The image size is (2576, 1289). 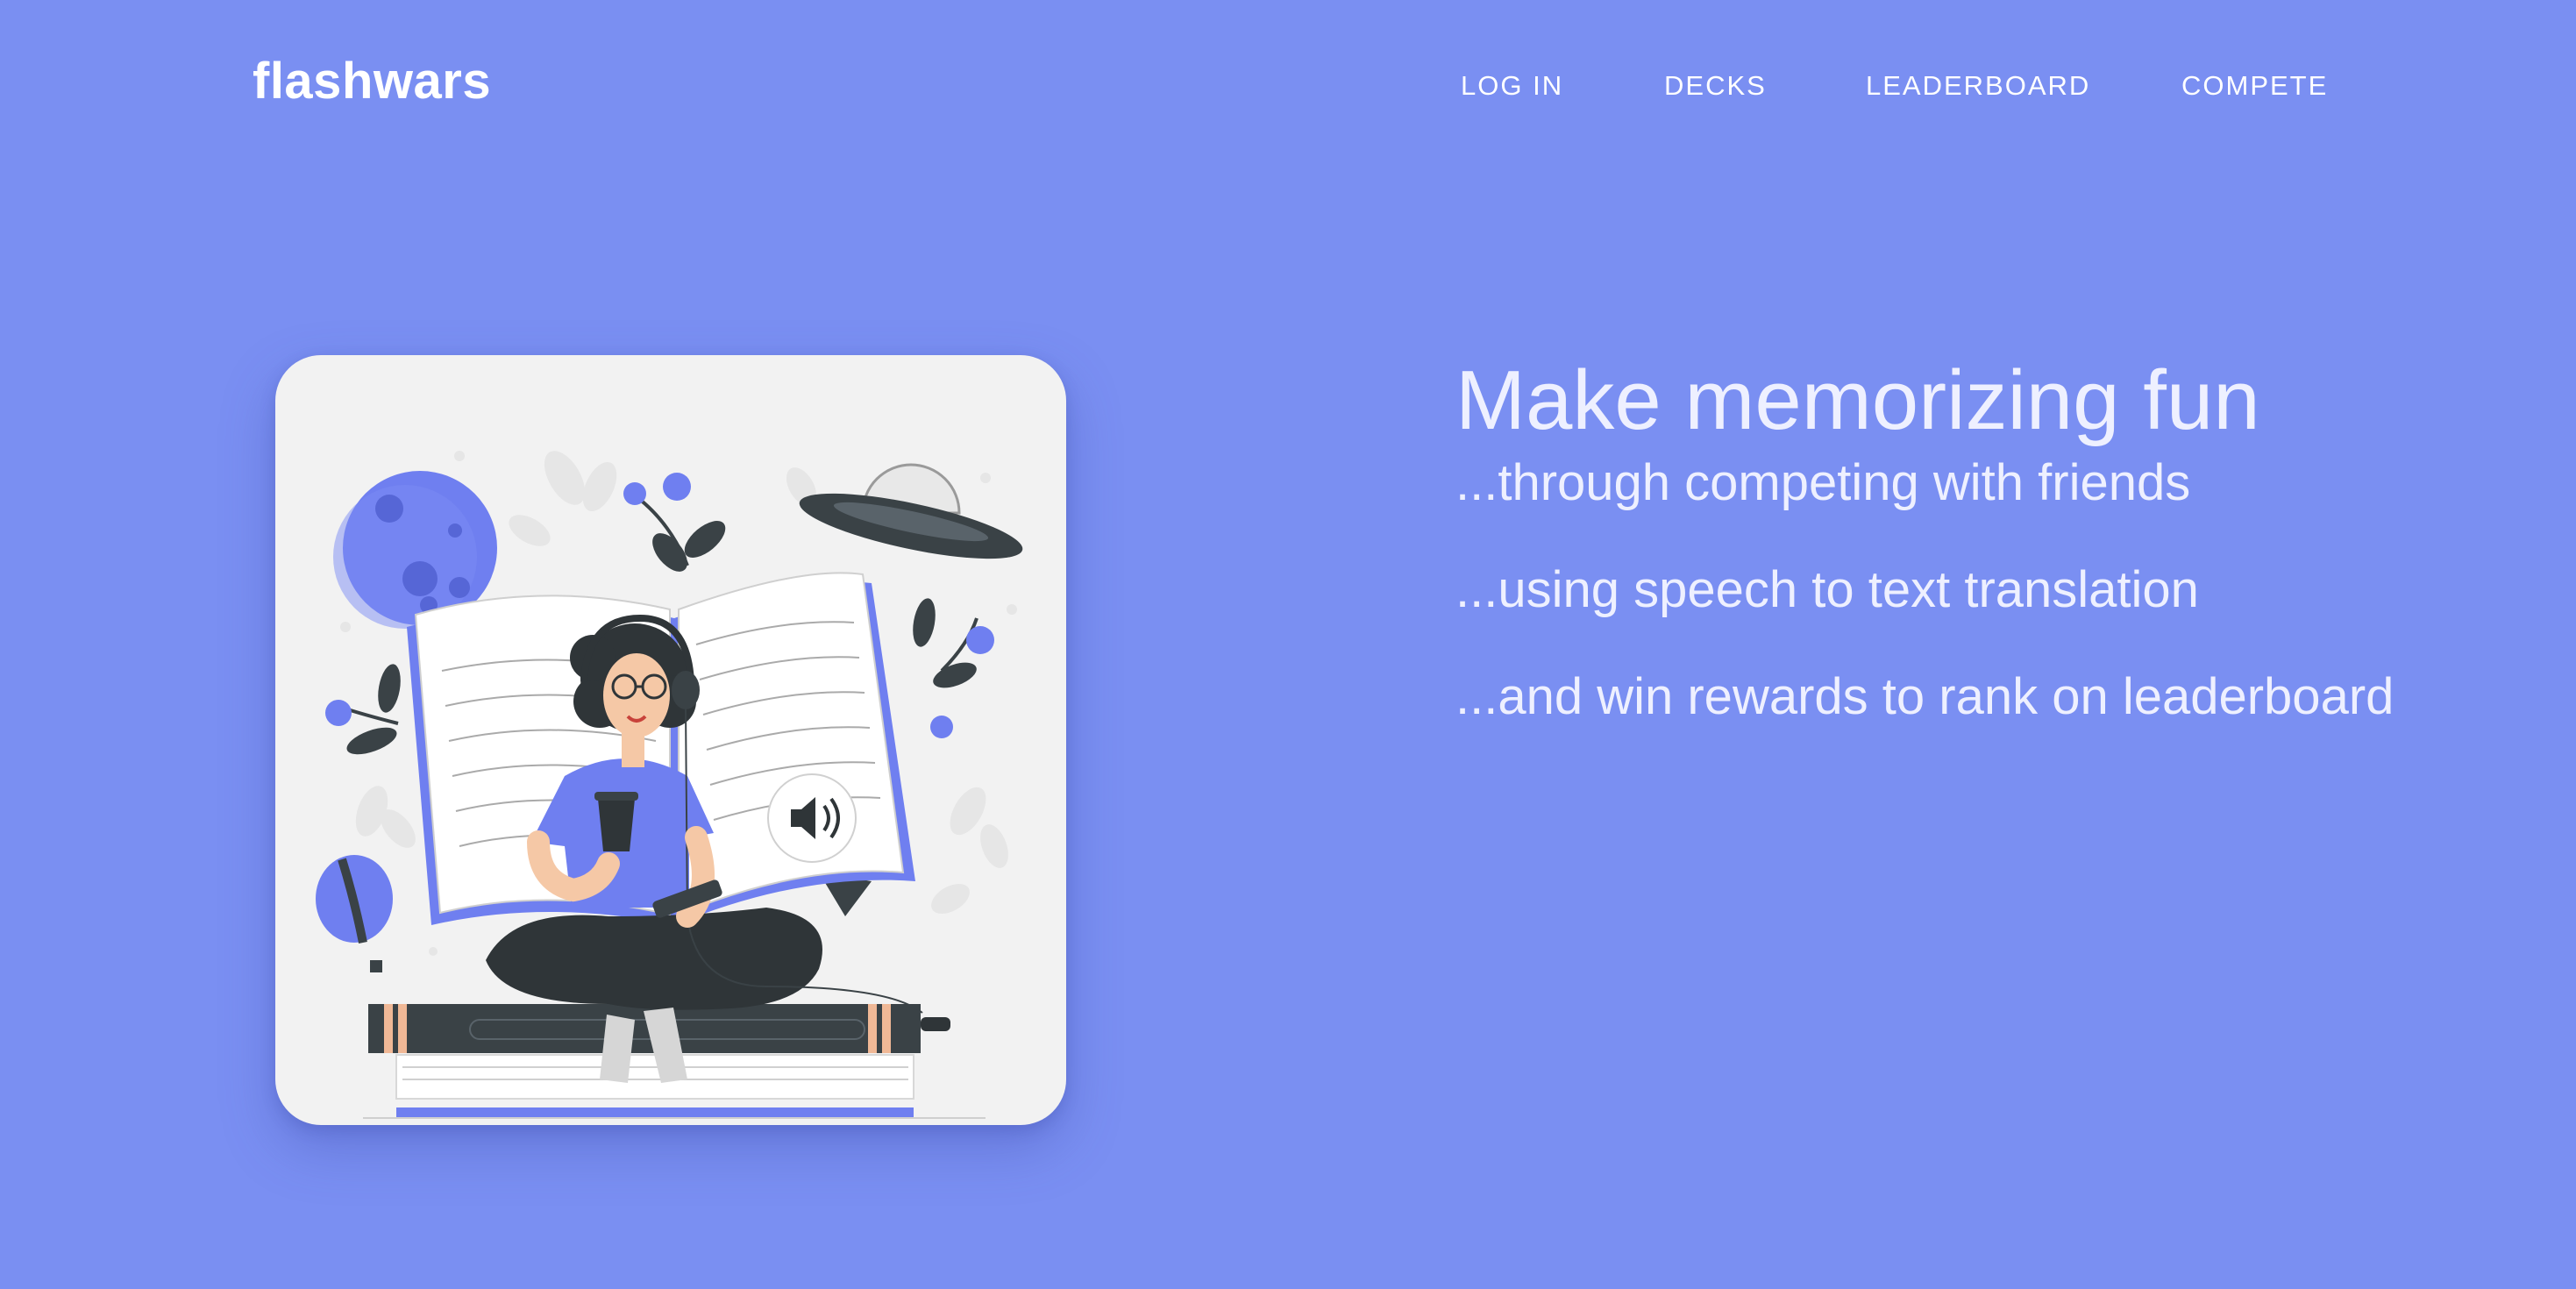 What do you see at coordinates (354, 914) in the screenshot?
I see `hot-air-balloon-icon` at bounding box center [354, 914].